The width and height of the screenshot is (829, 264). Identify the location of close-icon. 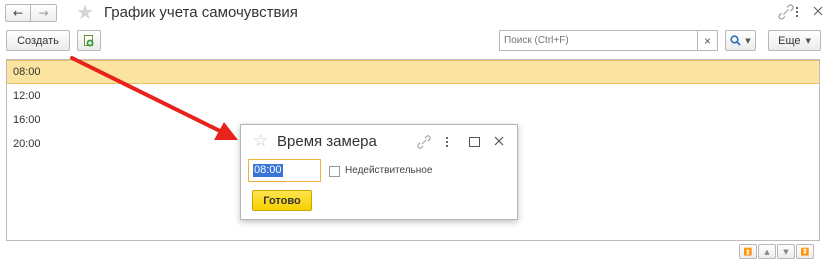
(499, 141).